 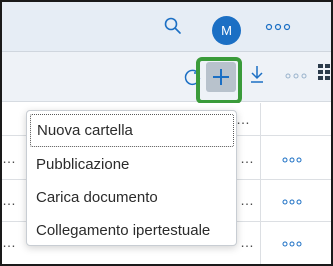 I want to click on menu-item-upload-document: Carica documento, so click(x=131, y=197).